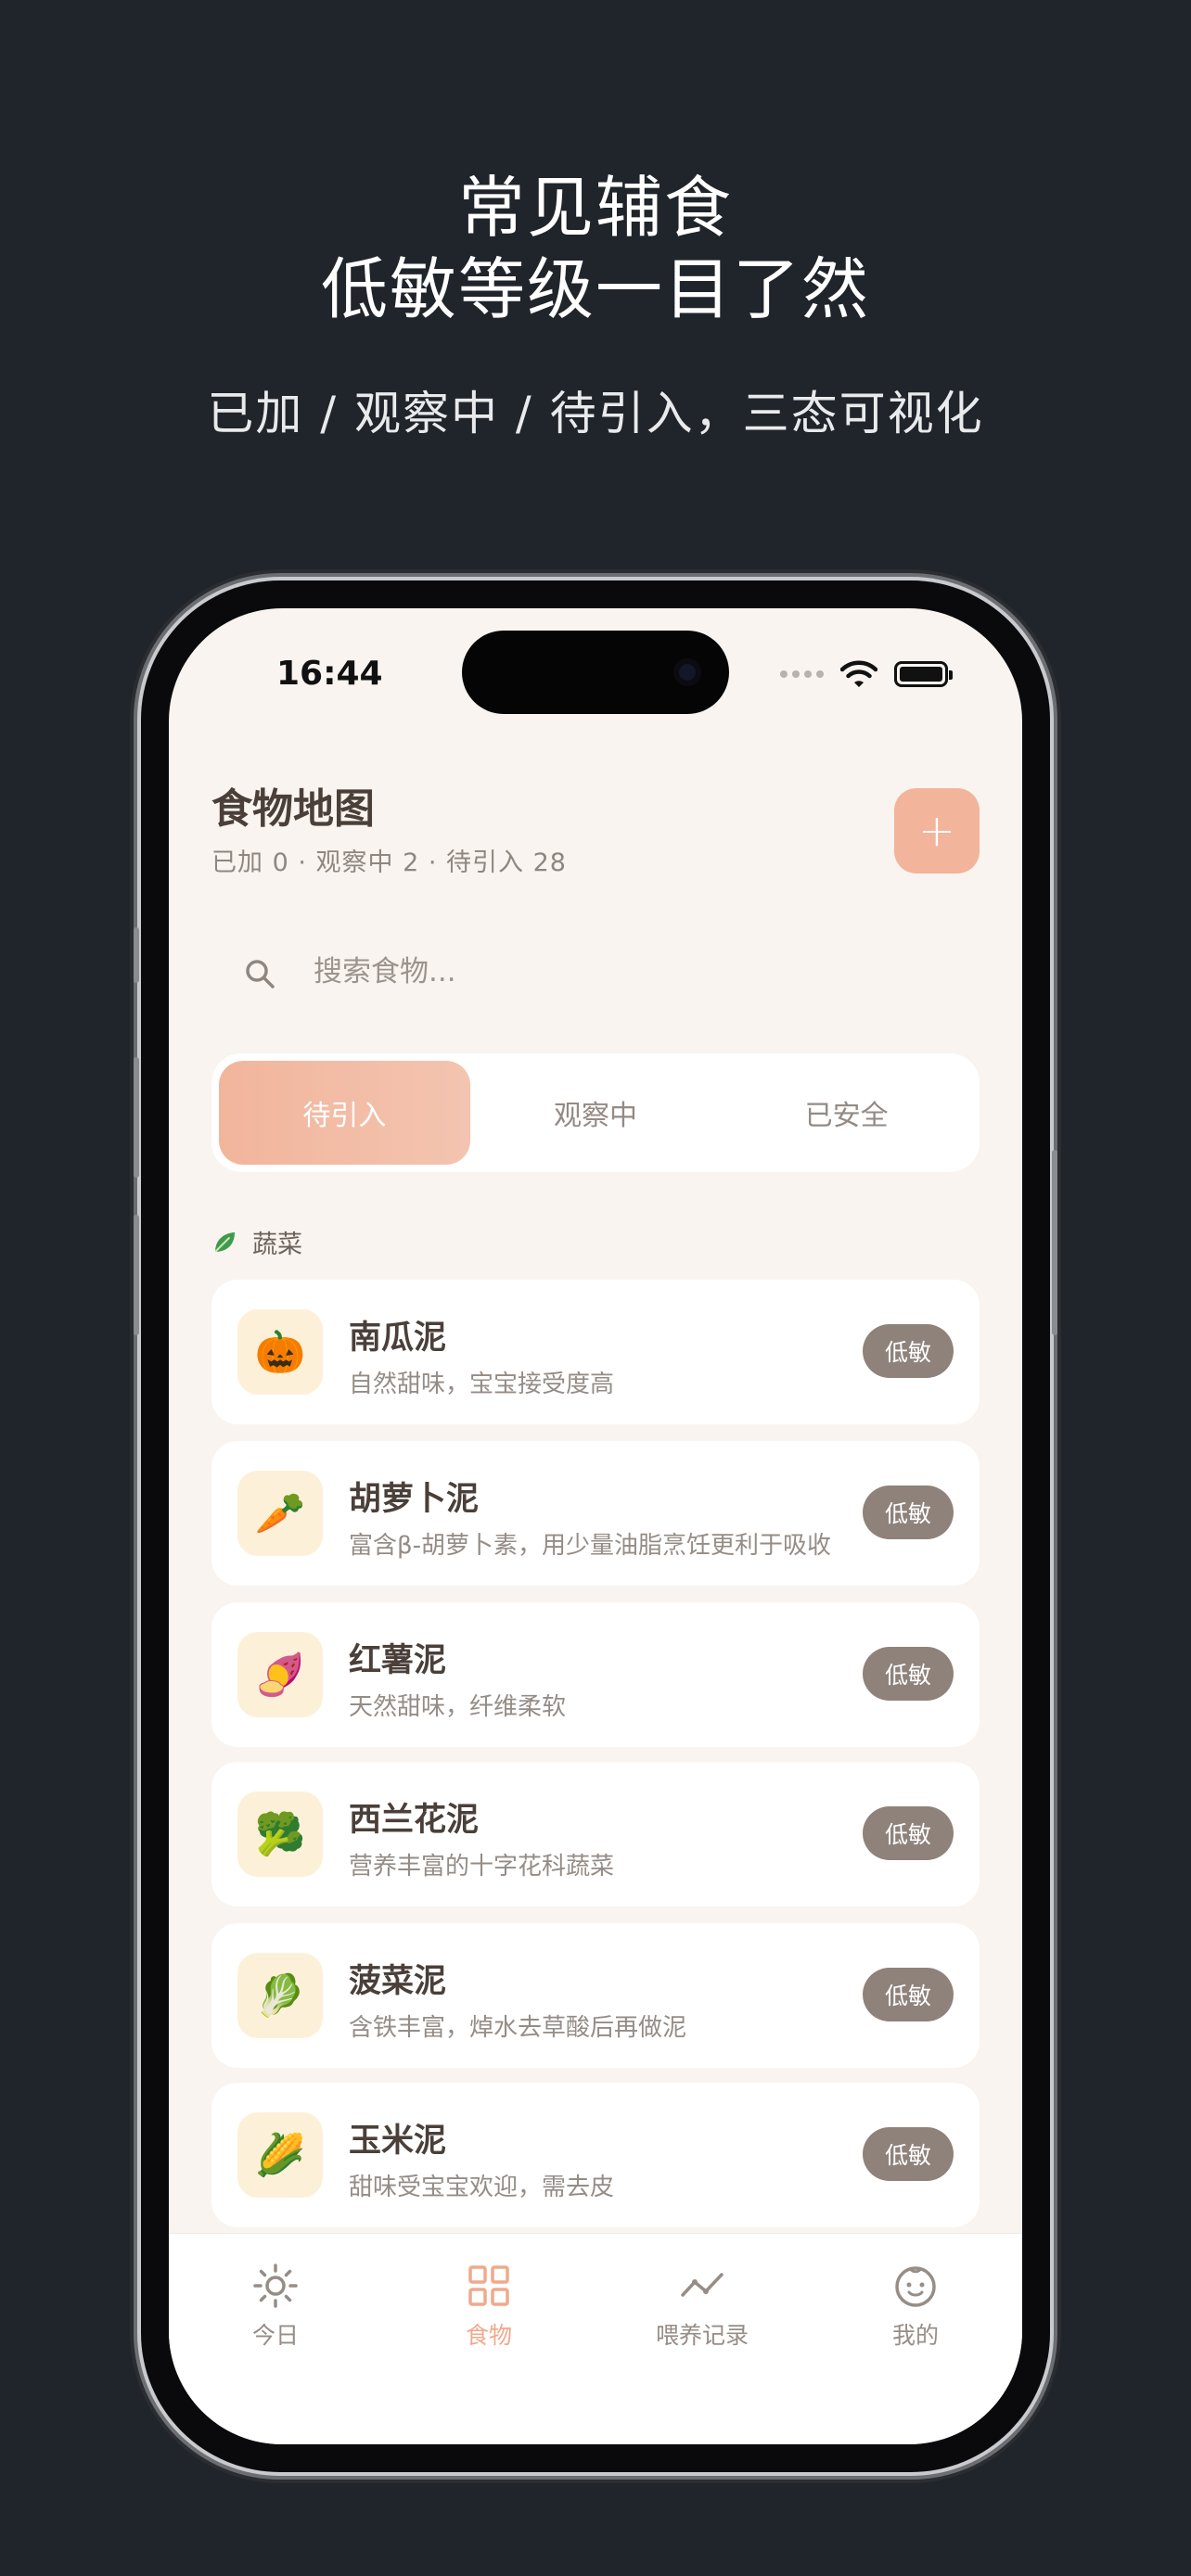 This screenshot has height=2576, width=1191. What do you see at coordinates (915, 2335) in the screenshot?
I see `tab-label: 我的` at bounding box center [915, 2335].